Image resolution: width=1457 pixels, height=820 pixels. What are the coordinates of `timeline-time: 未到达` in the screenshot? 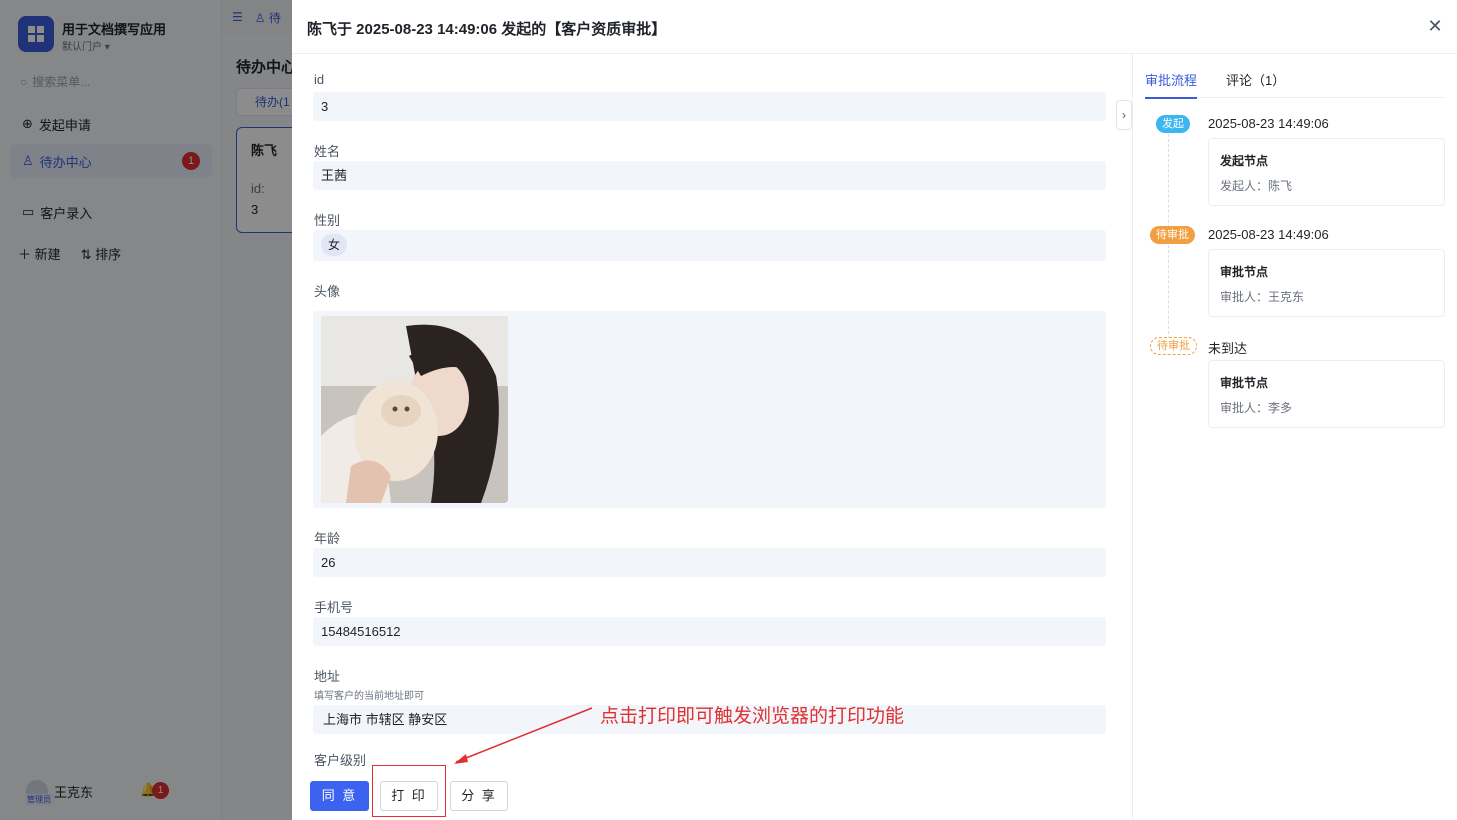 It's located at (1228, 348).